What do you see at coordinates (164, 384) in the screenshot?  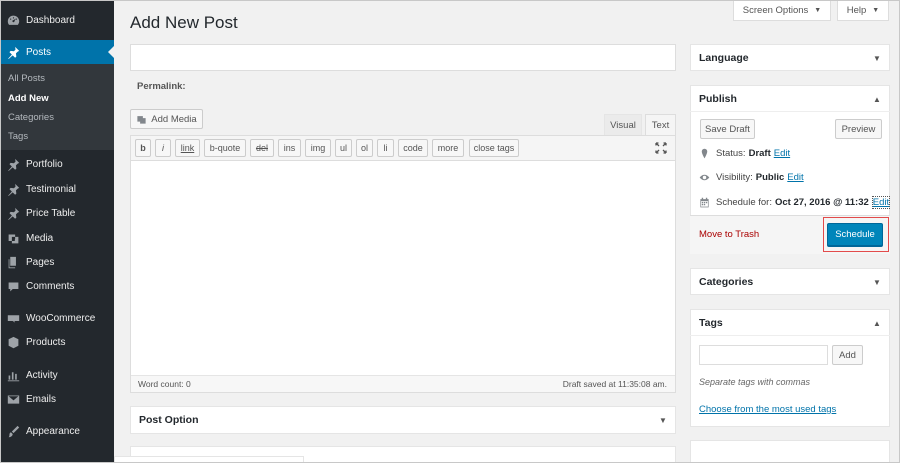 I see `word-count: Word count: 0` at bounding box center [164, 384].